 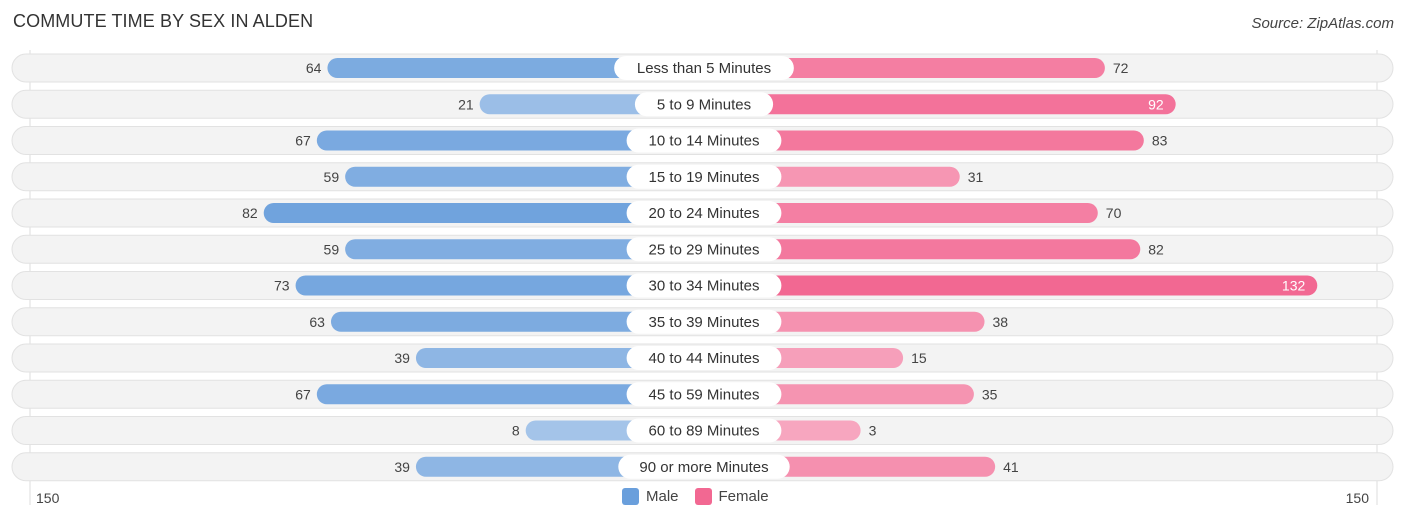 What do you see at coordinates (704, 394) in the screenshot?
I see `category-label: 45 to 59 Minutes` at bounding box center [704, 394].